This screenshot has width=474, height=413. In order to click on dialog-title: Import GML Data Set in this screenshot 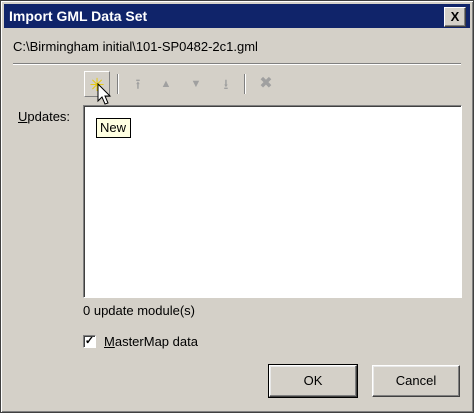, I will do `click(78, 16)`.